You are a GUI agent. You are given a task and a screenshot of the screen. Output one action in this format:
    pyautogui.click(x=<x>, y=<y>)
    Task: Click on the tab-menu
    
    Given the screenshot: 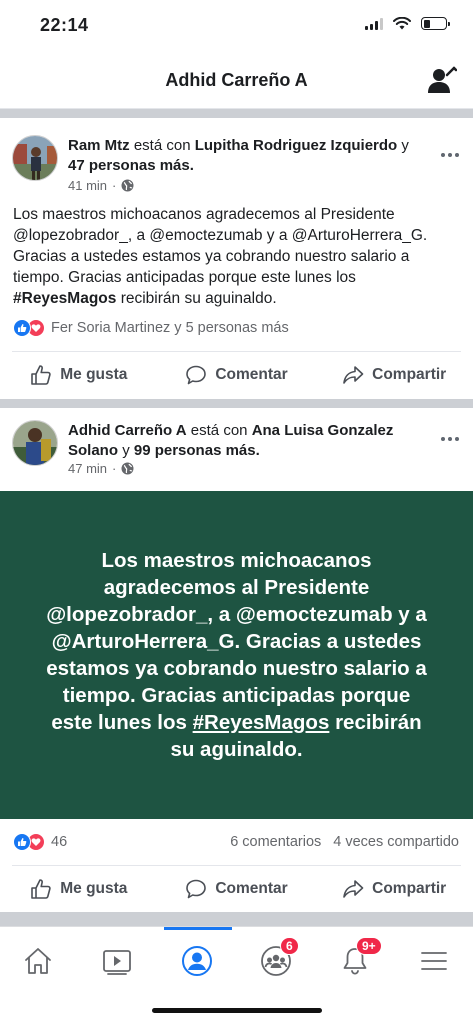 What is the action you would take?
    pyautogui.click(x=434, y=961)
    